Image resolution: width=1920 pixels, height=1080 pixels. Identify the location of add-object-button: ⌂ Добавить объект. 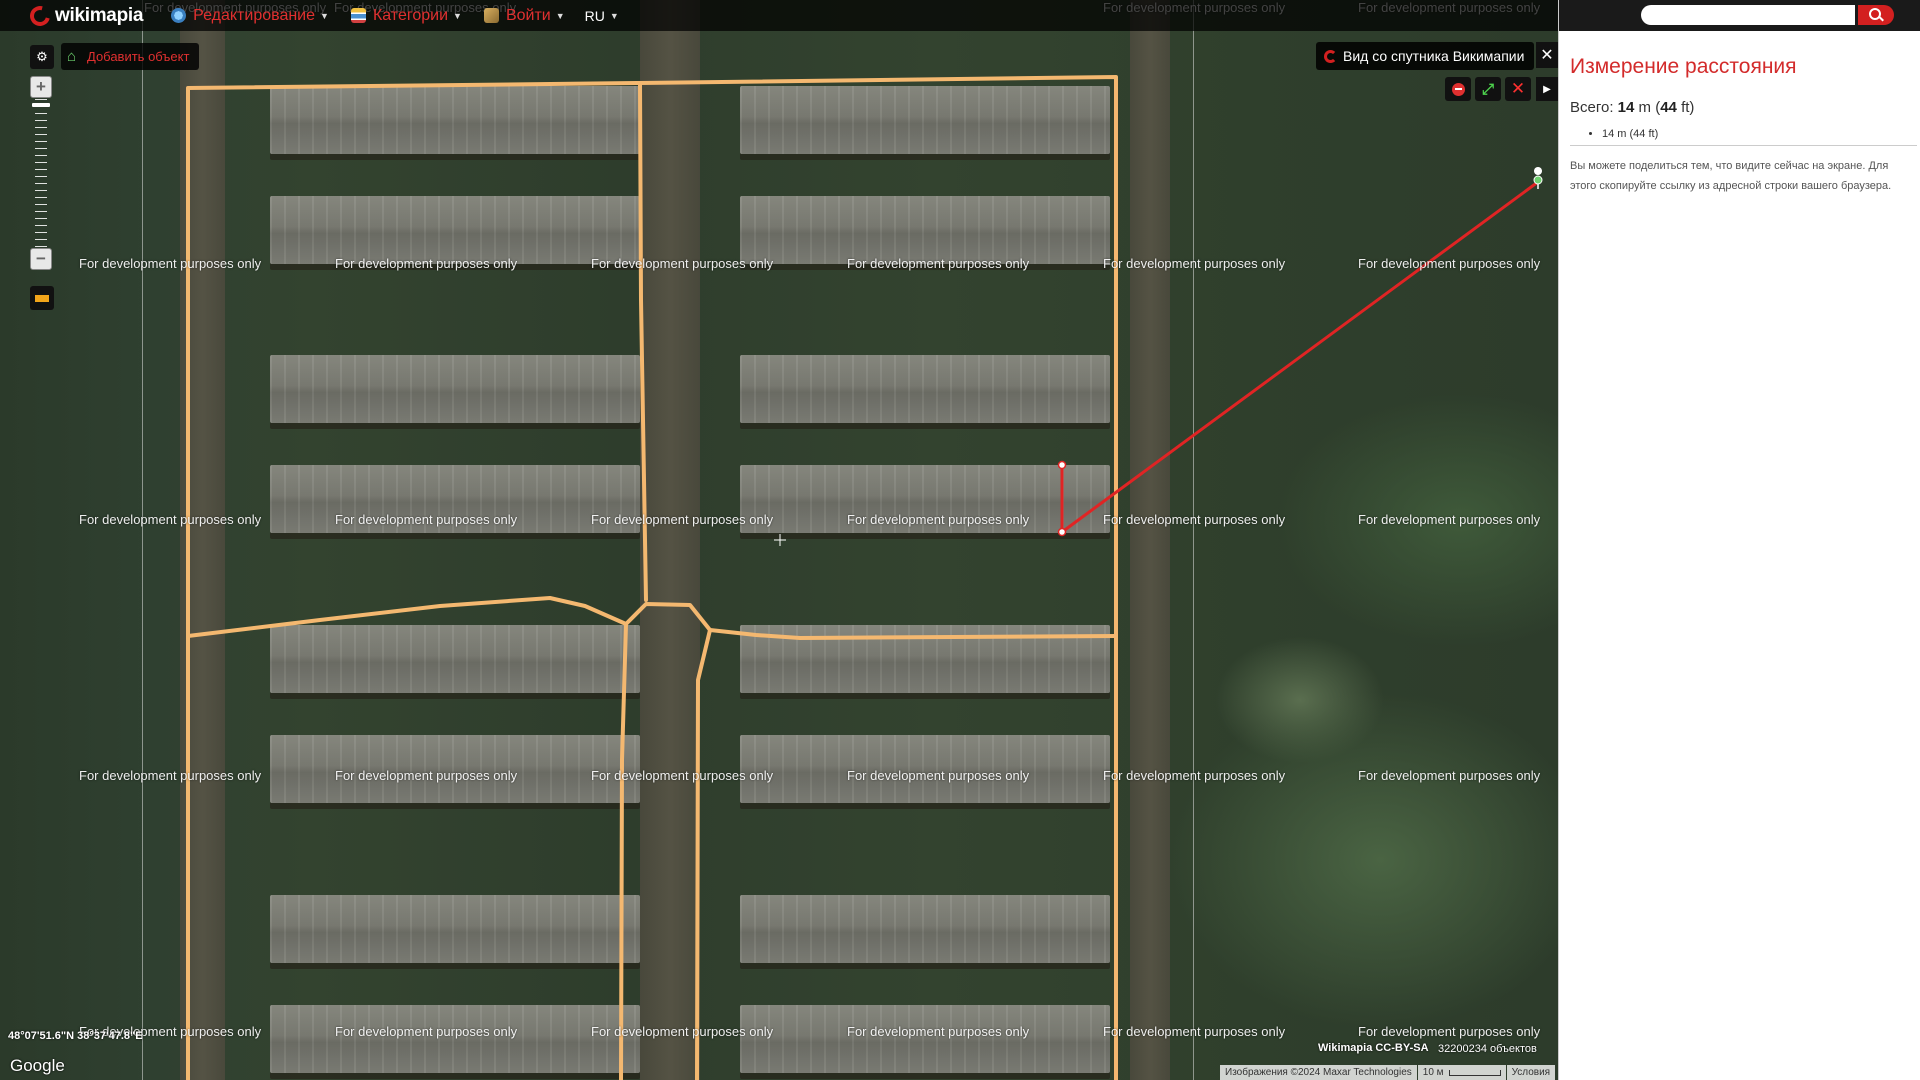
(130, 56).